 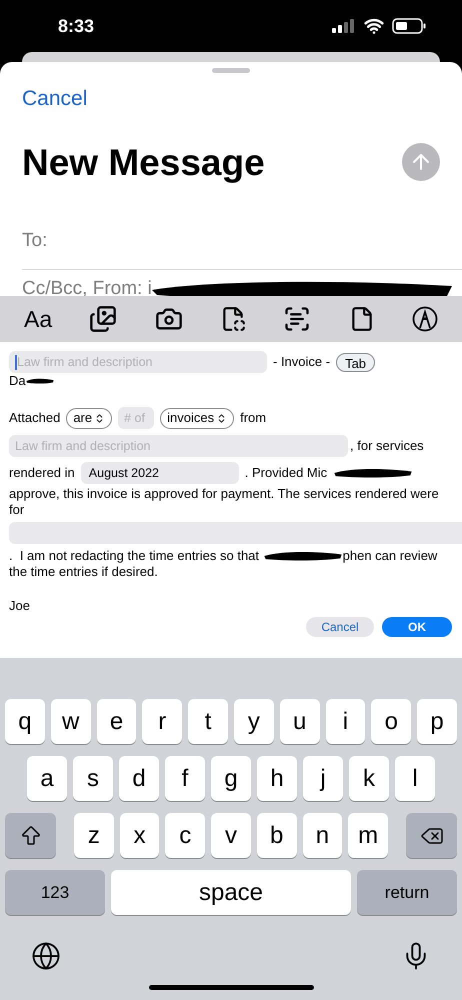 I want to click on body-paragraph: approve, this invoice is approved for payment. The services rendered were for, so click(x=224, y=502).